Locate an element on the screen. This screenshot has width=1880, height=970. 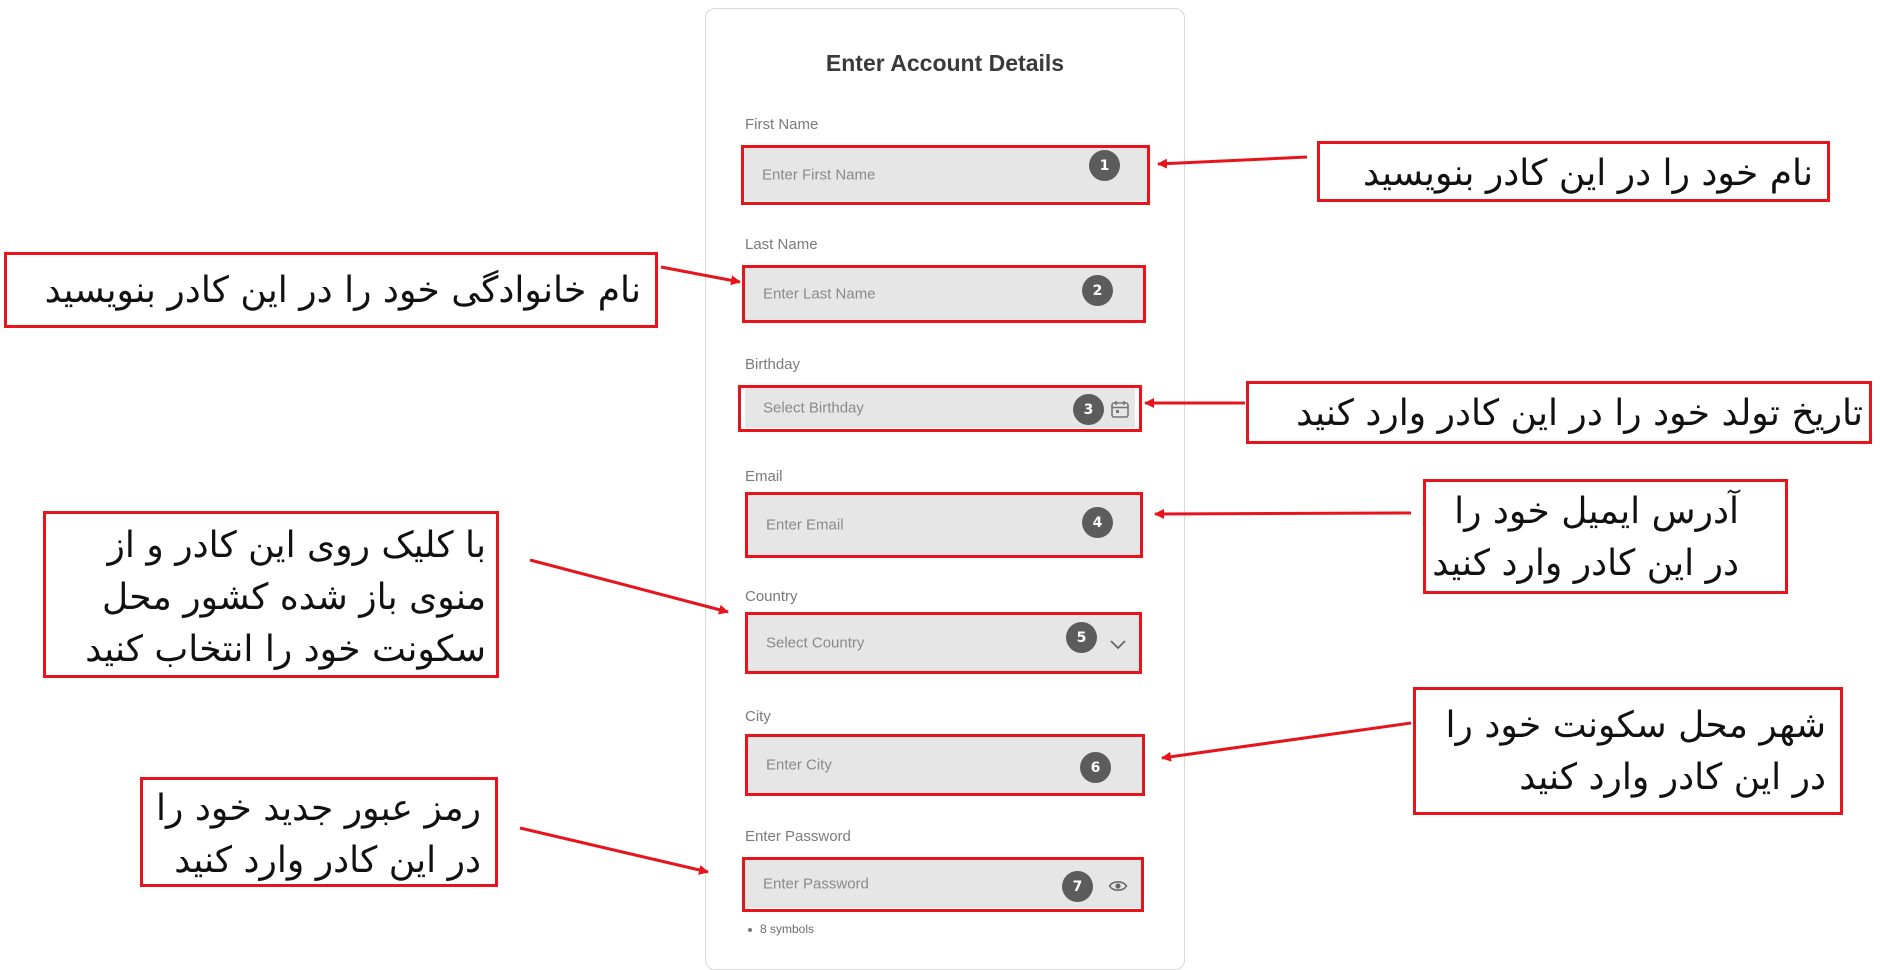
arrow-last-name is located at coordinates (700, 275).